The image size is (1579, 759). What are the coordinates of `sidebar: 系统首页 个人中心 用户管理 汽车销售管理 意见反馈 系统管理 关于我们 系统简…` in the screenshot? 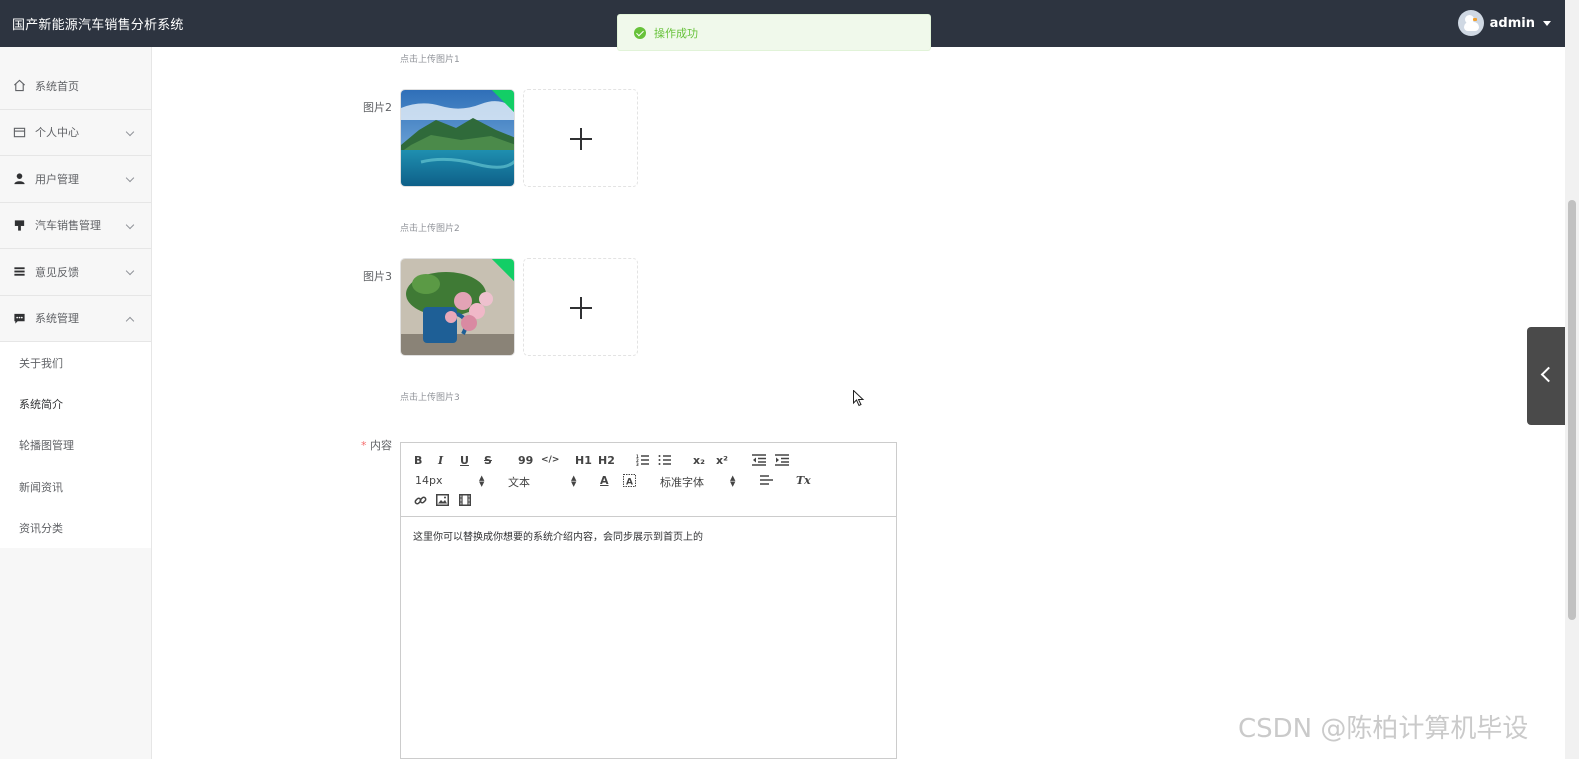 It's located at (76, 403).